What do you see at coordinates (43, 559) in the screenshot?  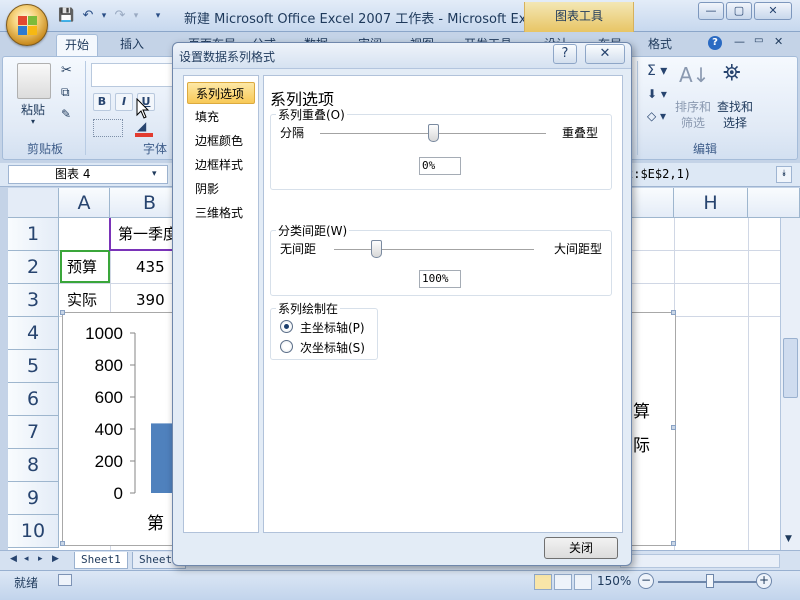 I see `next-sheet-icon: ▸` at bounding box center [43, 559].